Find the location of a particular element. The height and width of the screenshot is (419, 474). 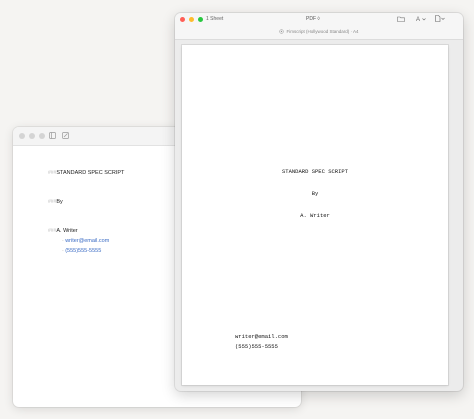

compose-icon is located at coordinates (65, 135).